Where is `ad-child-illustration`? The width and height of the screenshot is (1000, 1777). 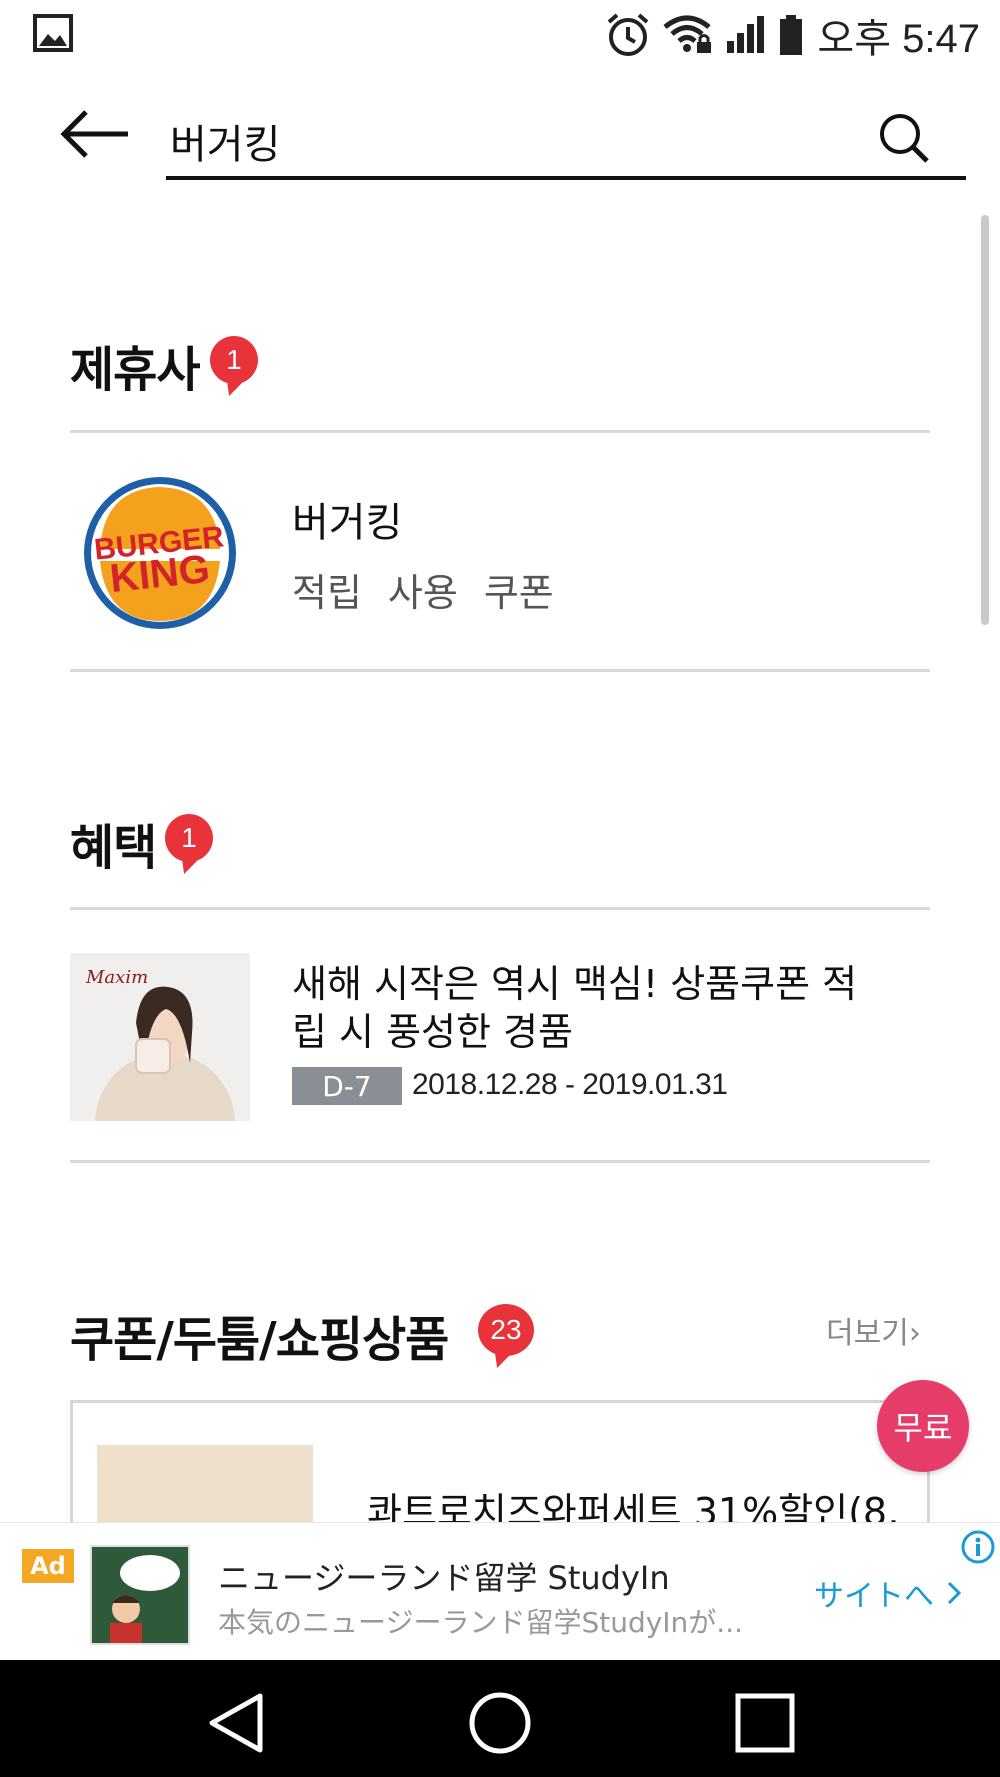 ad-child-illustration is located at coordinates (140, 1595).